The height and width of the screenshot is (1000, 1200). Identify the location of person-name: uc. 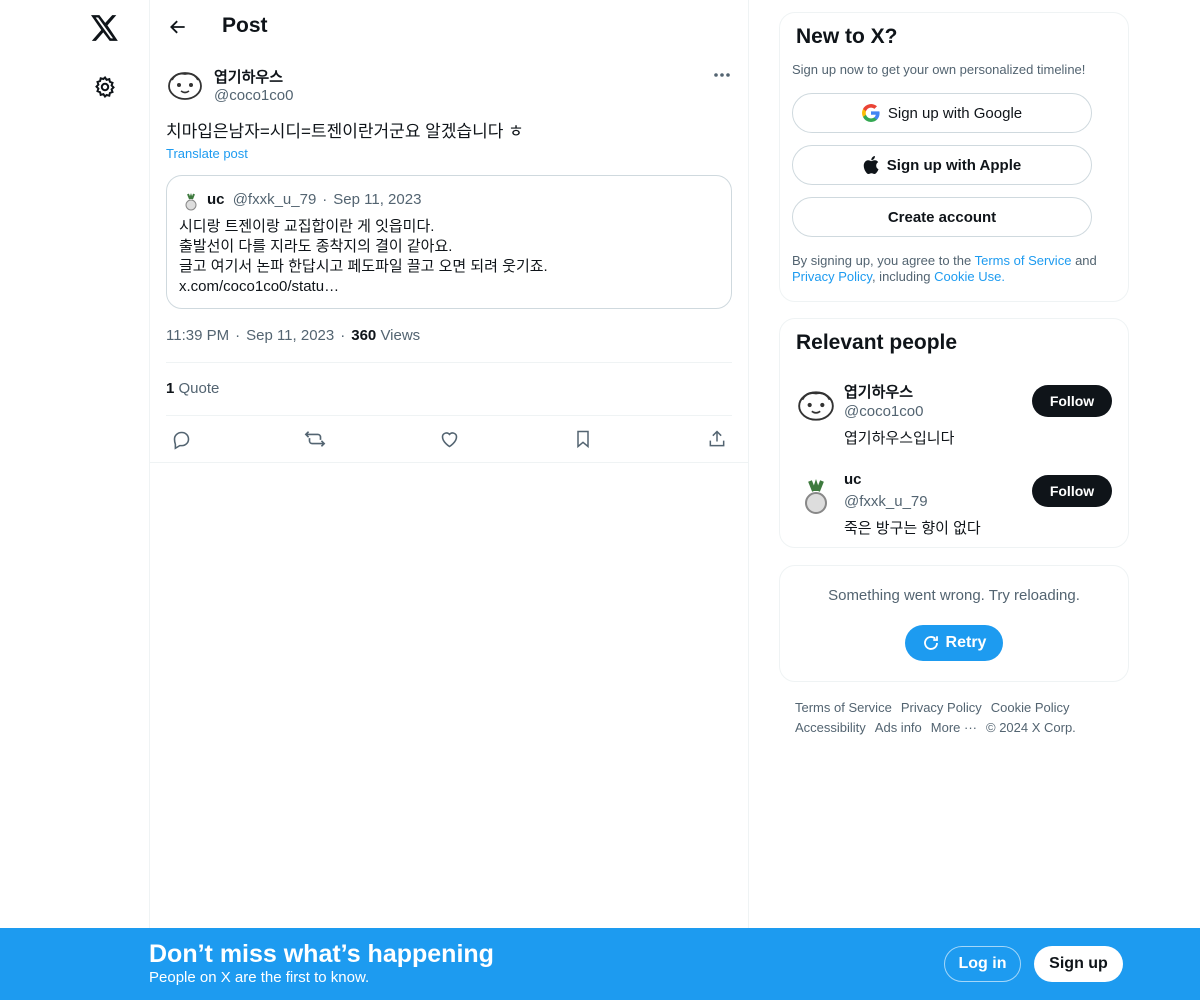
(853, 479).